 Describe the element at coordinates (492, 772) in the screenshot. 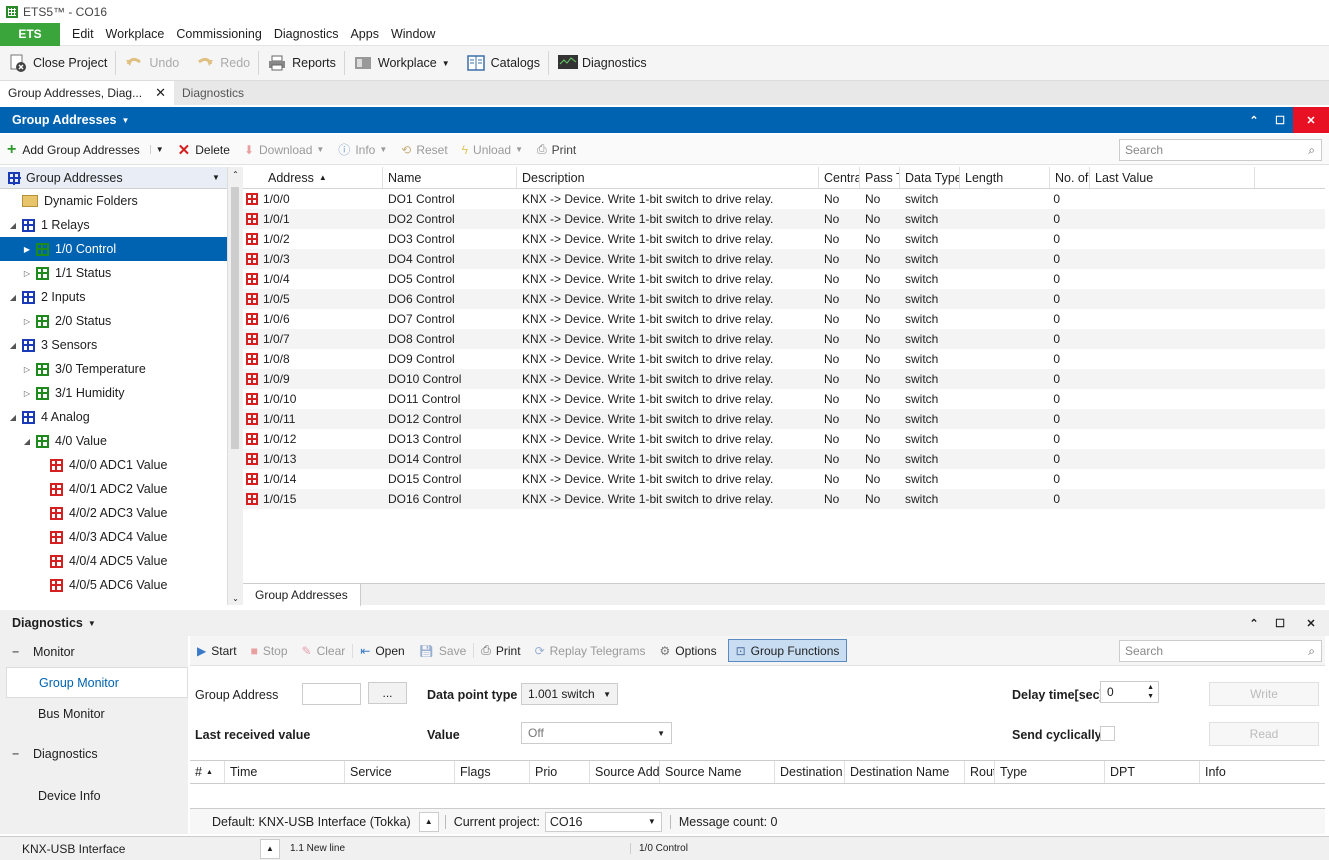

I see `column-header-flags: Flags` at that location.